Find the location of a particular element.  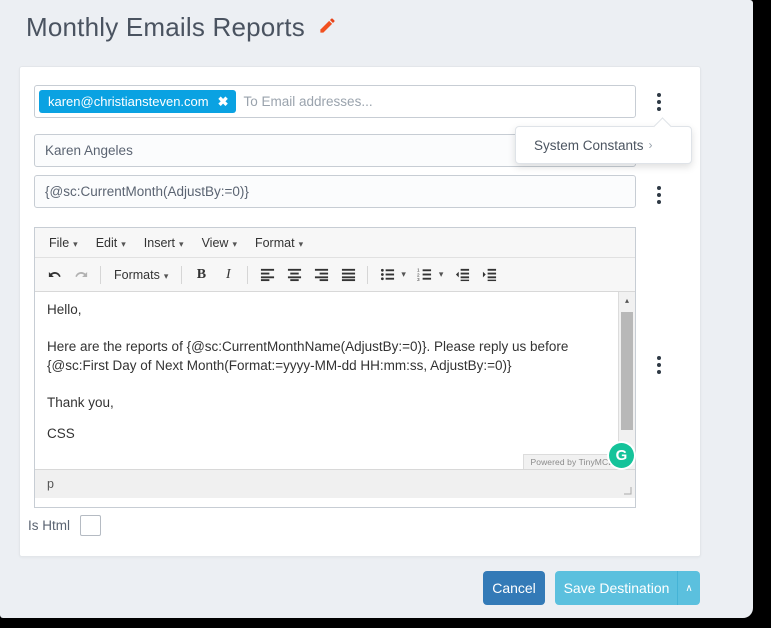

formats-label: Formats is located at coordinates (137, 274).